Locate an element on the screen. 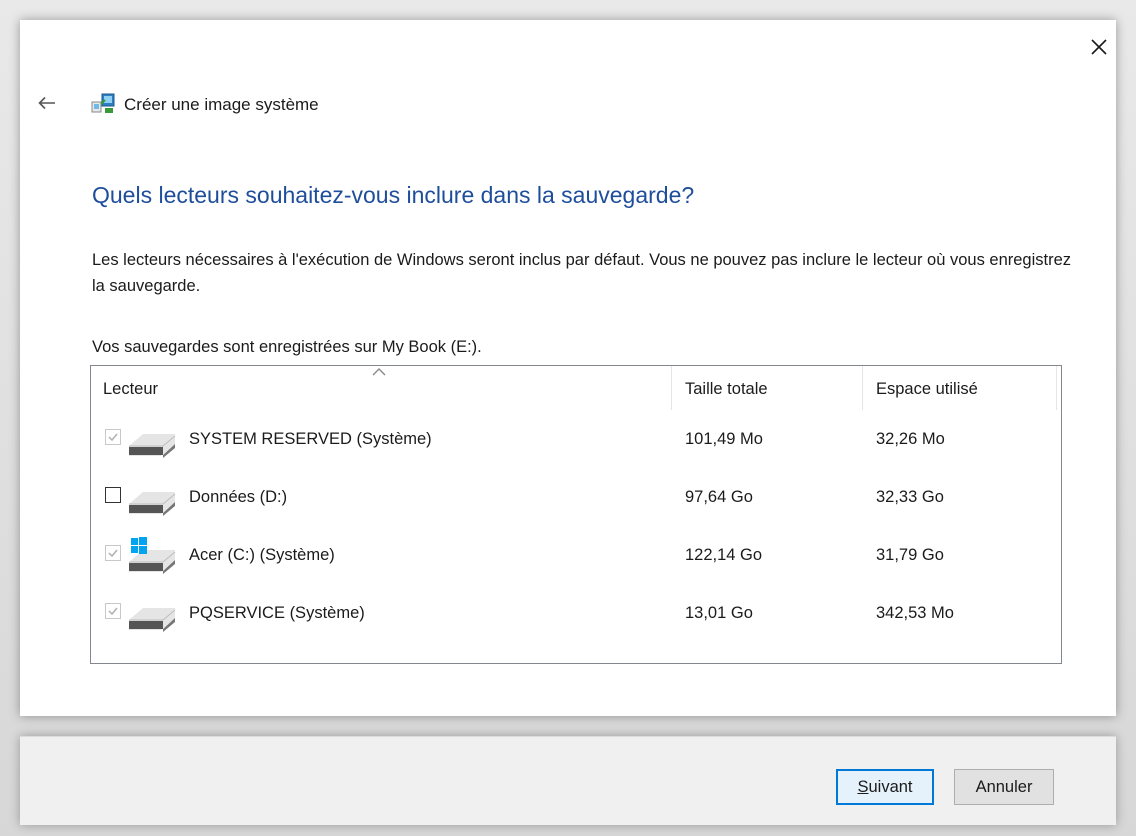 Image resolution: width=1136 pixels, height=836 pixels. back-arrow-icon is located at coordinates (46, 103).